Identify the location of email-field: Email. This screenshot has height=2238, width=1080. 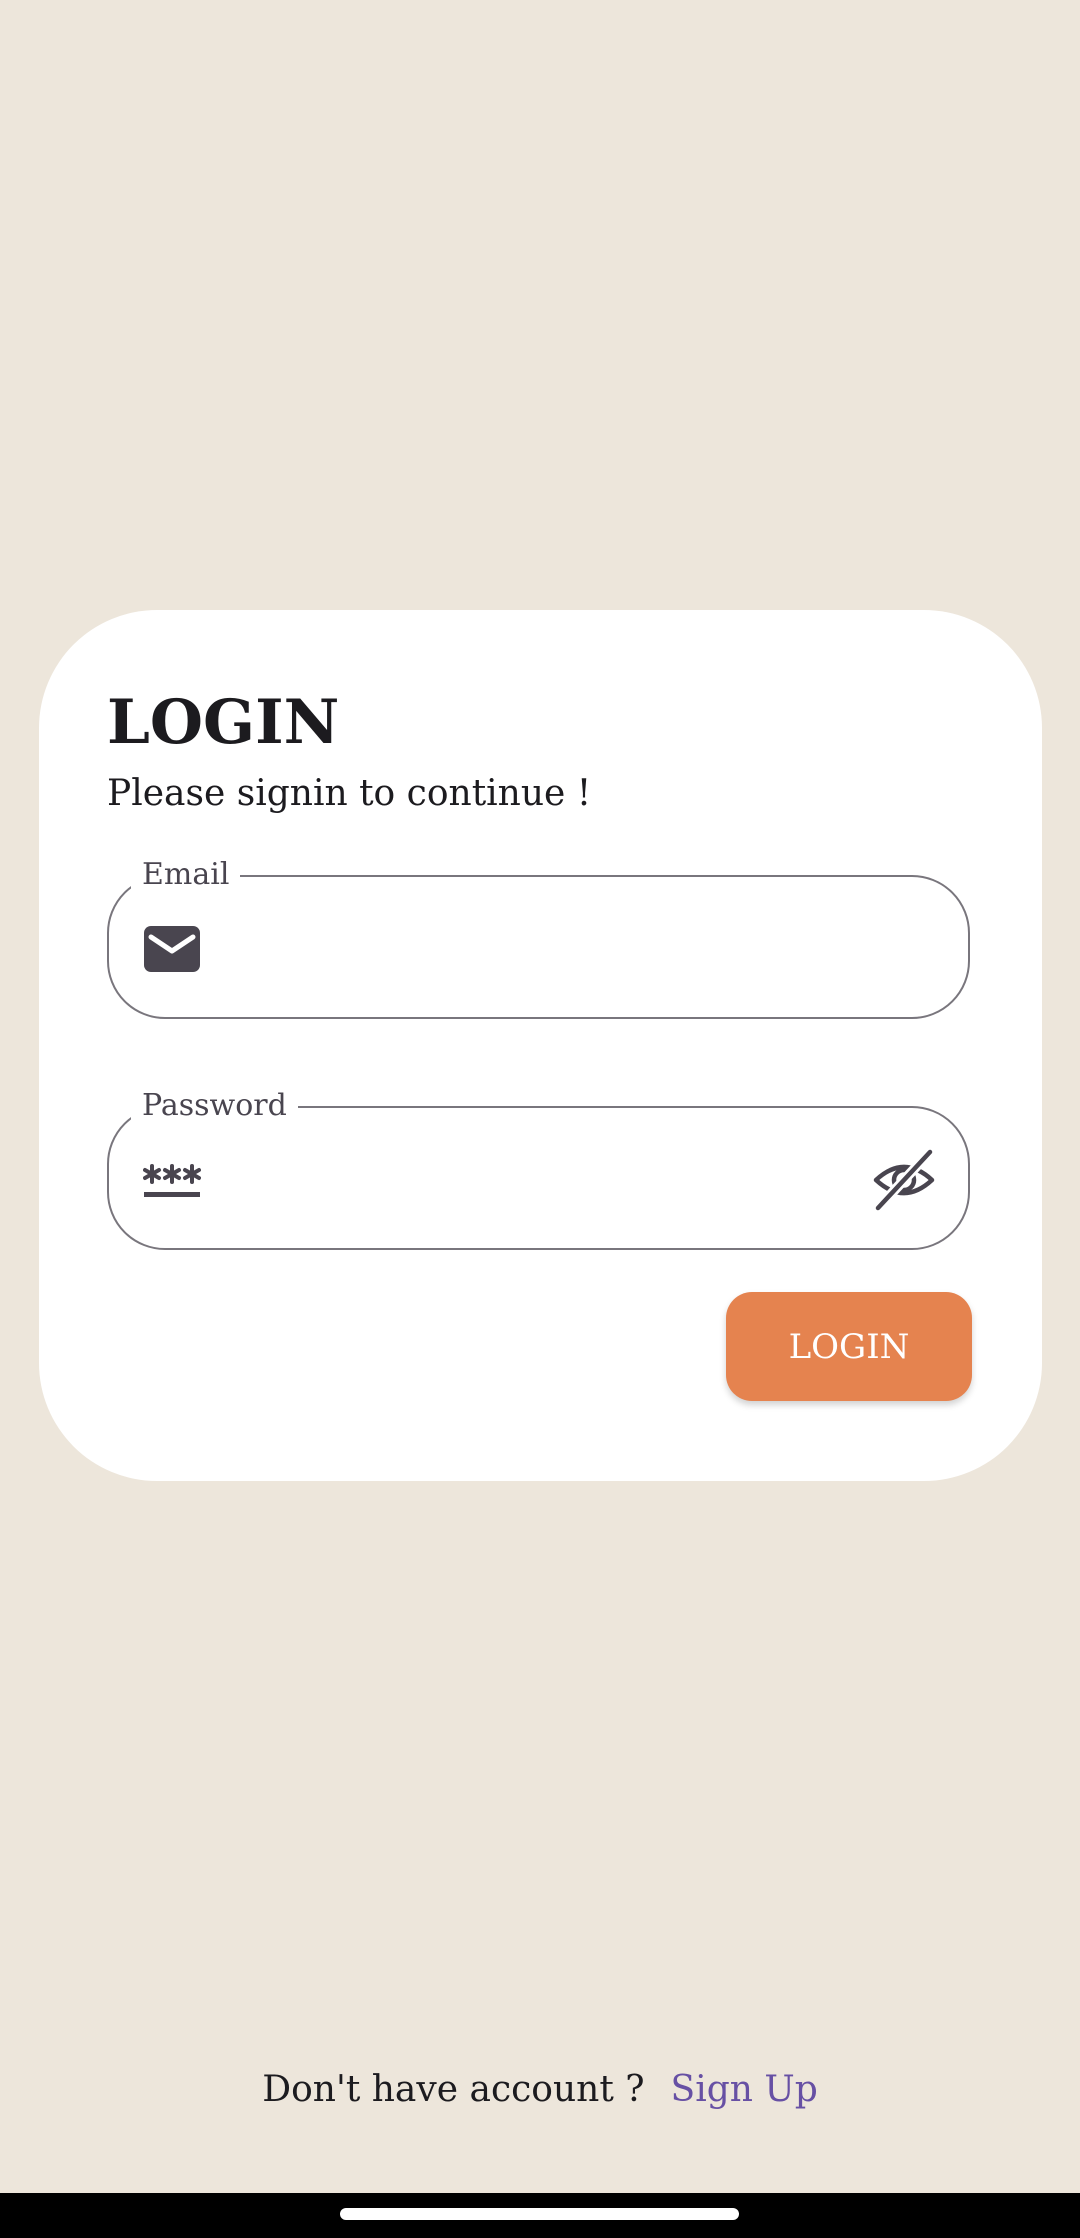
(538, 937).